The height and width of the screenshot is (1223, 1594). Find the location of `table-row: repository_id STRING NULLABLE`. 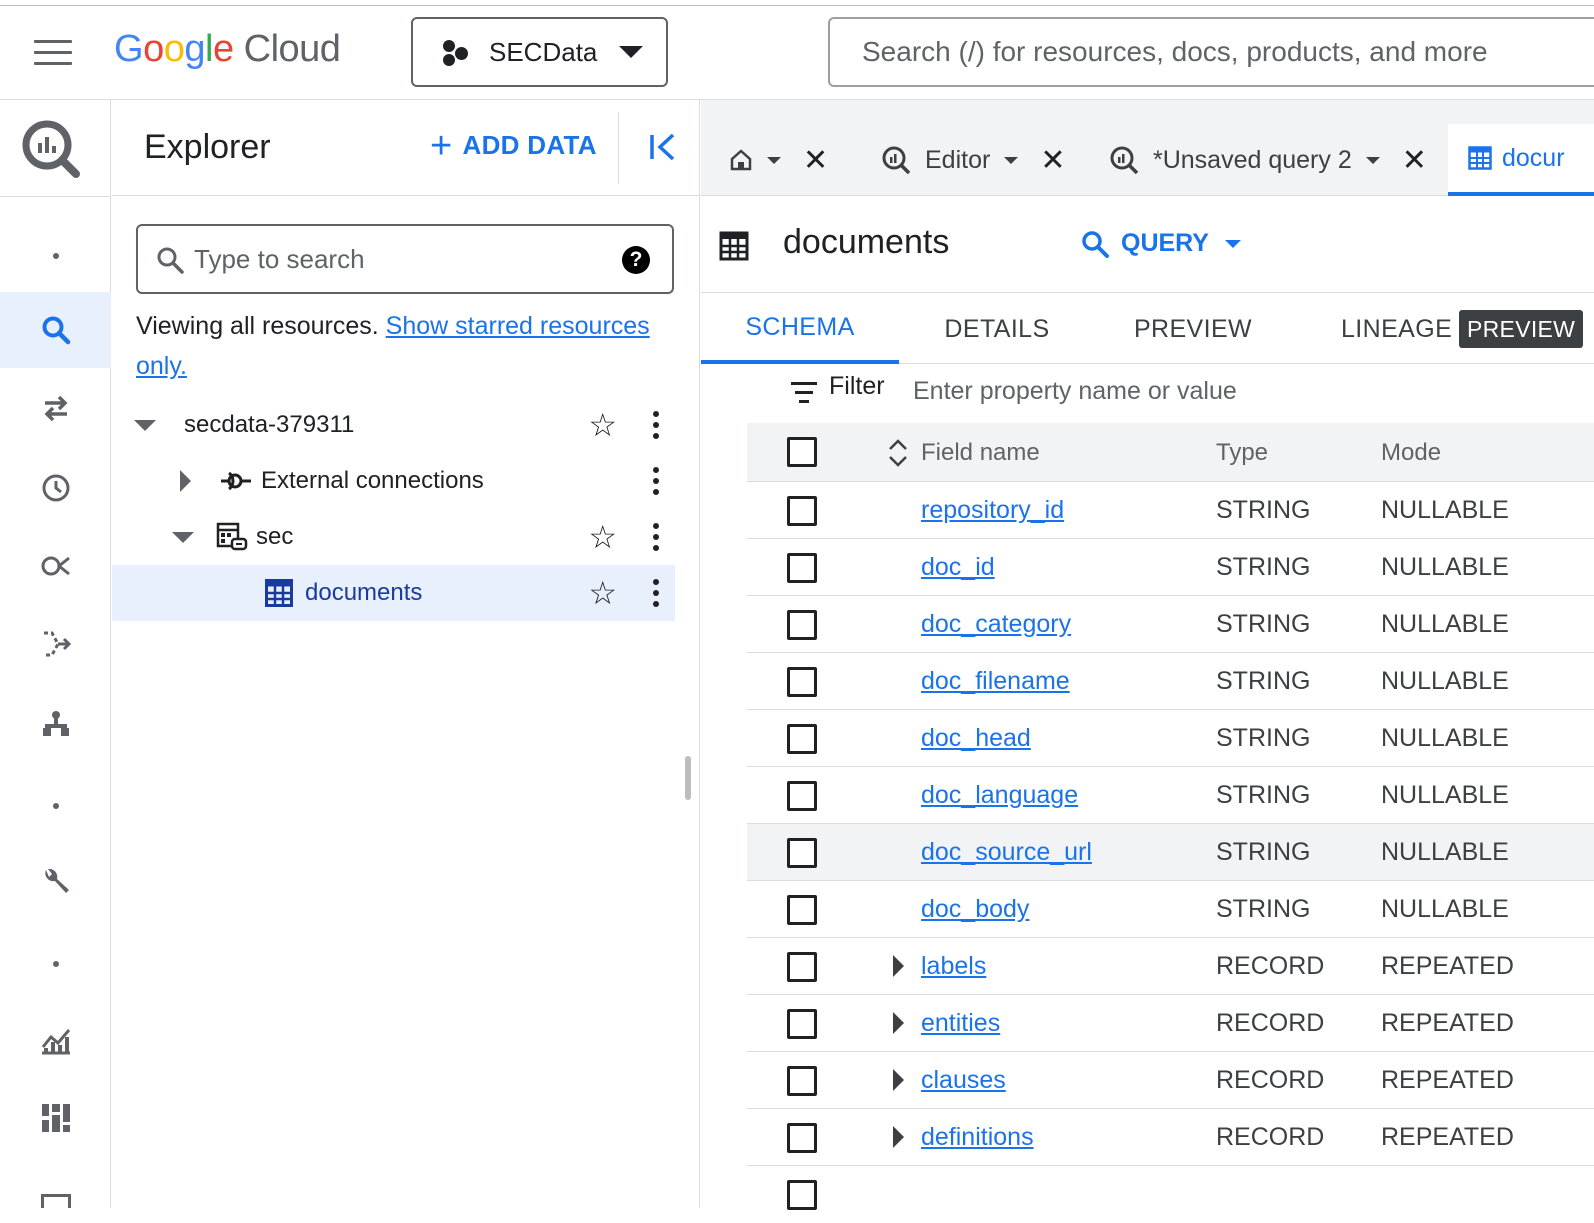

table-row: repository_id STRING NULLABLE is located at coordinates (1170, 510).